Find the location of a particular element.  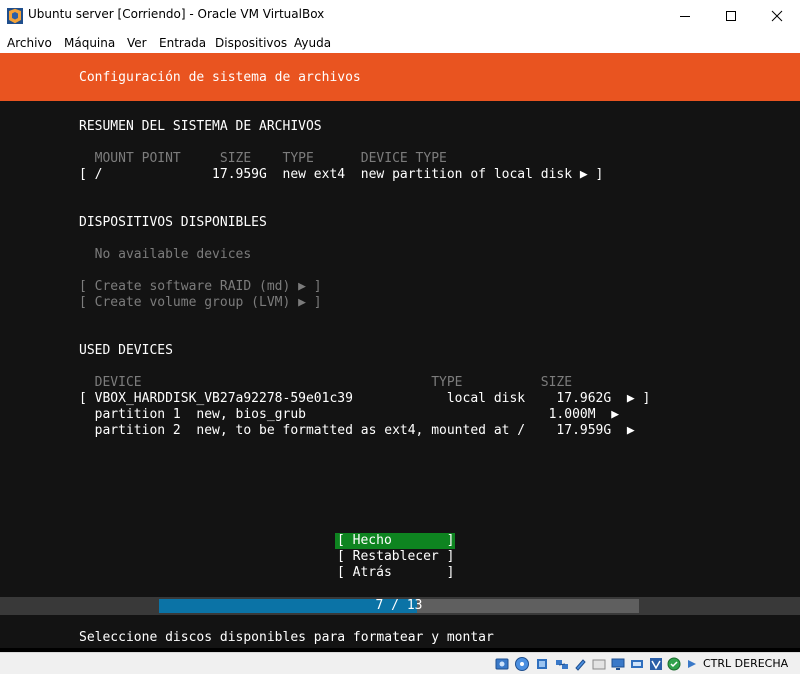

shared-folder-icon is located at coordinates (599, 664).